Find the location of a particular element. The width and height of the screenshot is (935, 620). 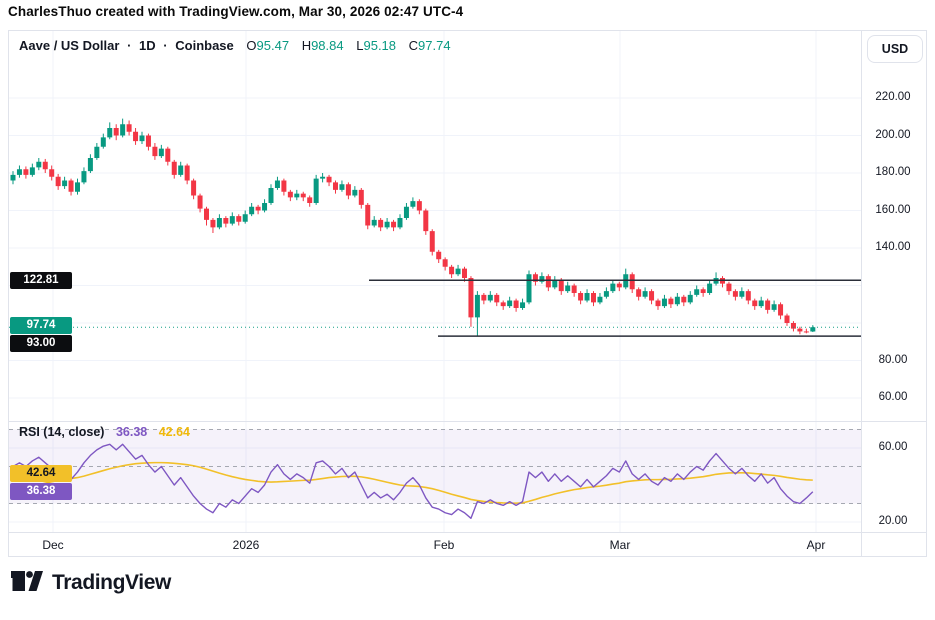

tradingview-logo: TradingView is located at coordinates (90, 583).